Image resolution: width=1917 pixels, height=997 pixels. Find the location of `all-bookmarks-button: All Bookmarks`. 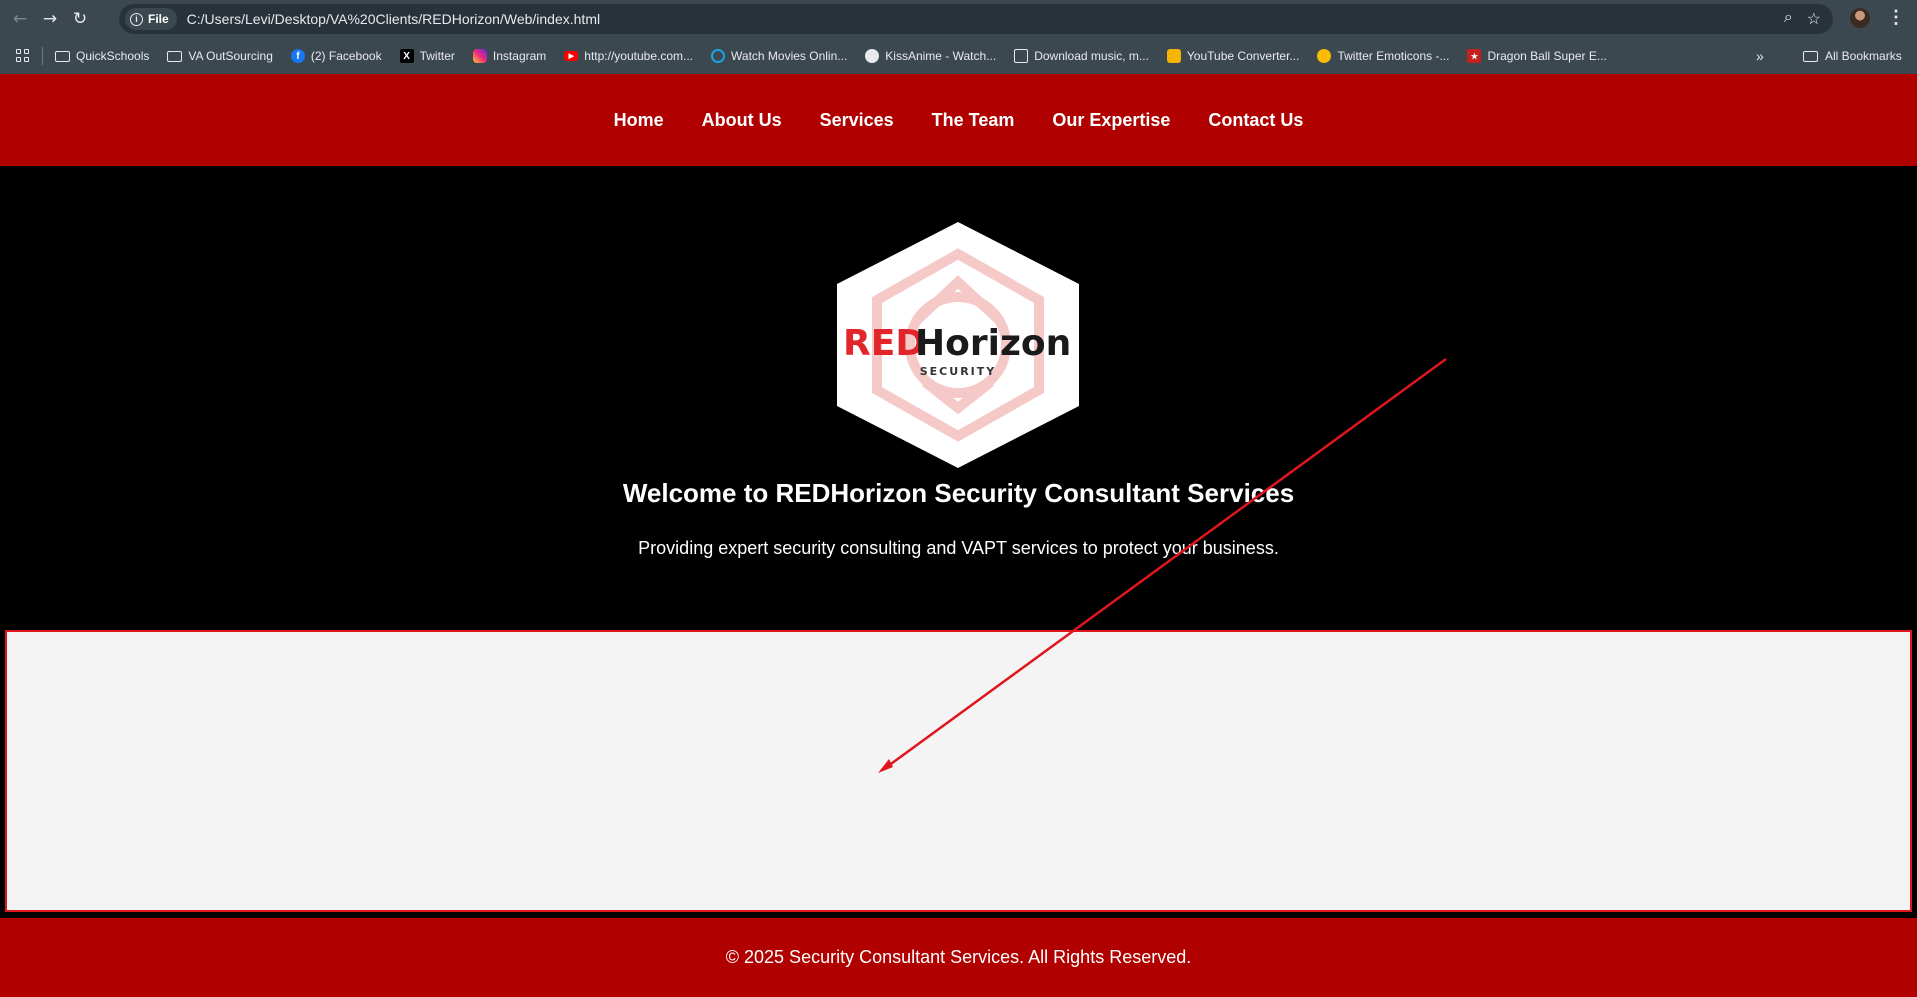

all-bookmarks-button: All Bookmarks is located at coordinates (1852, 56).